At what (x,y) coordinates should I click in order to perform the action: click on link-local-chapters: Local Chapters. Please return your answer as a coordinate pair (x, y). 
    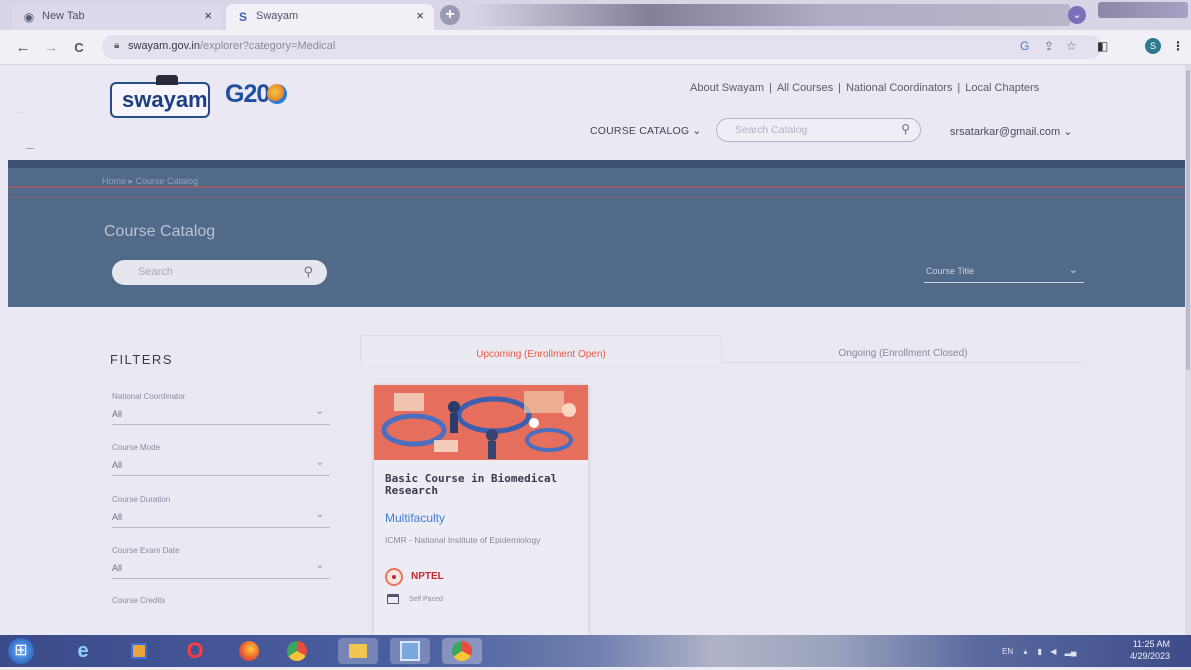
    Looking at the image, I should click on (1002, 88).